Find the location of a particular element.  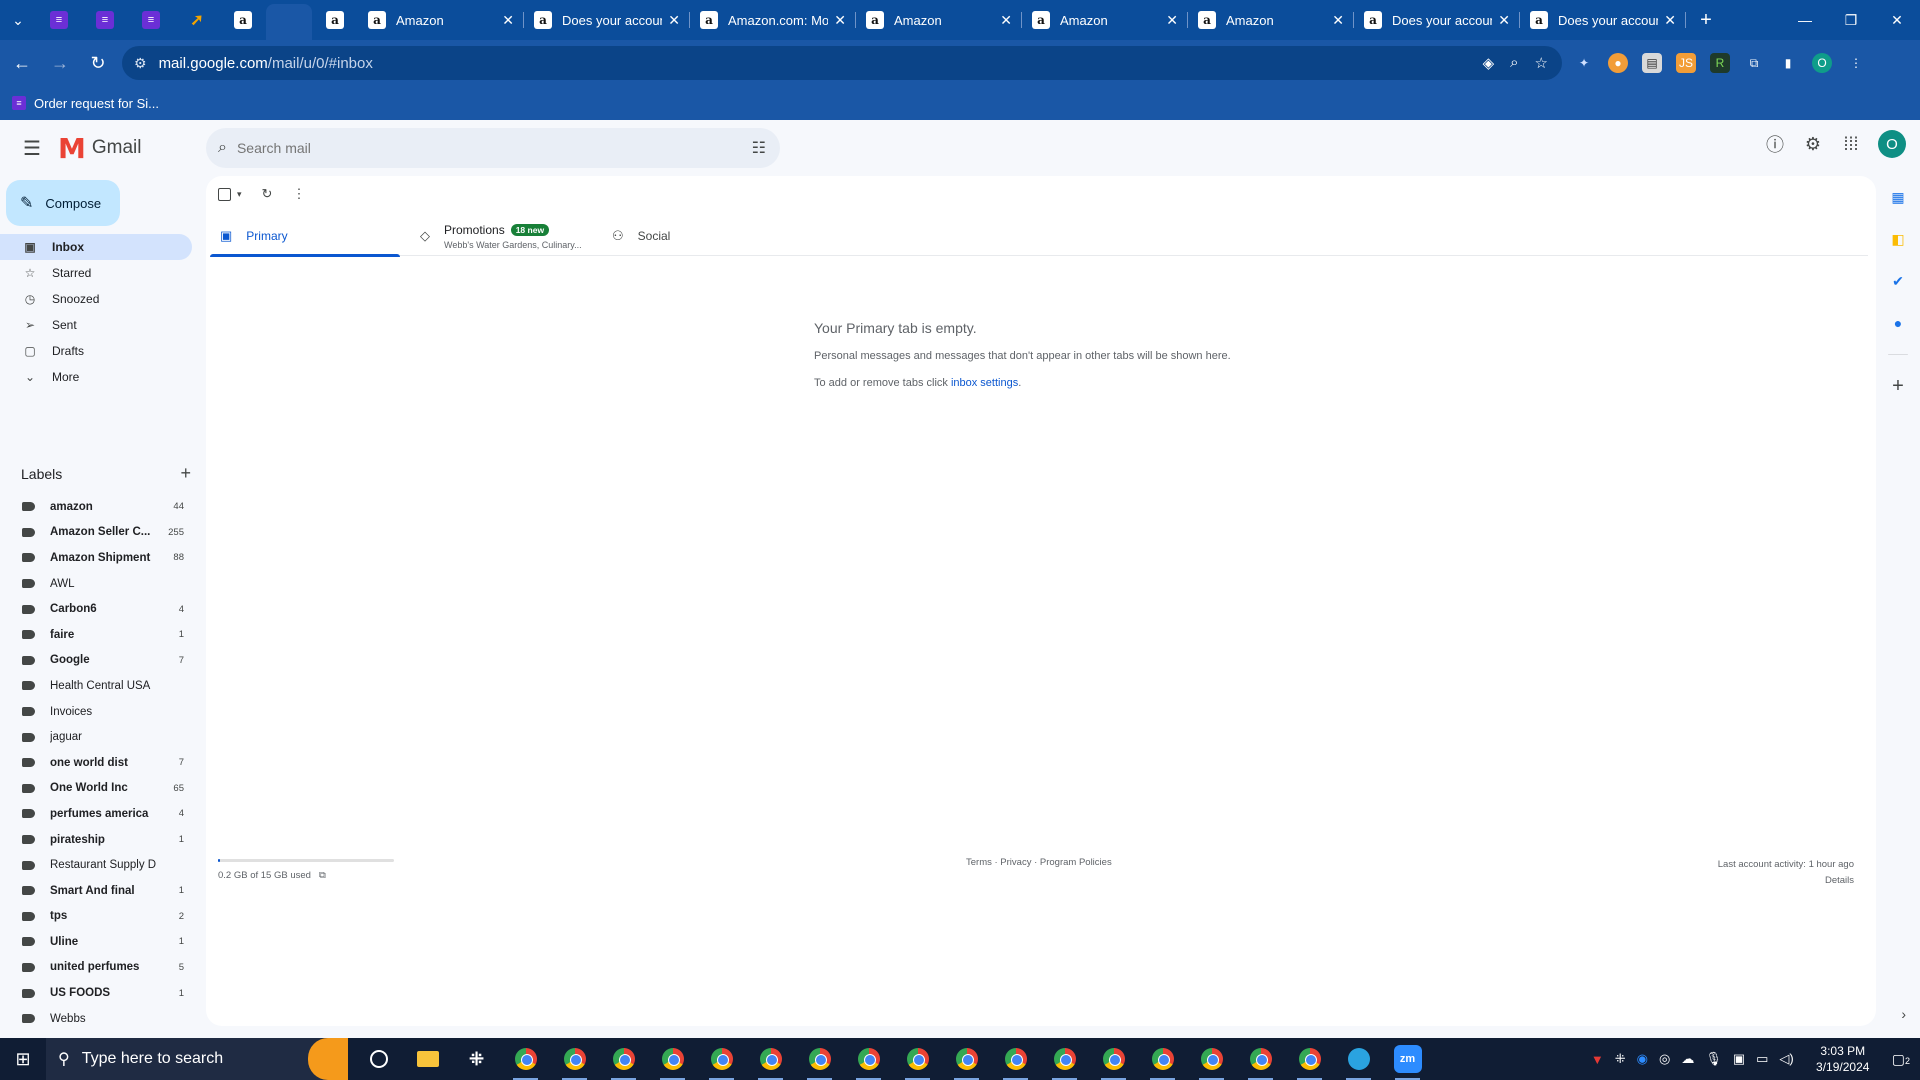

minimize-icon: — is located at coordinates (1805, 20).